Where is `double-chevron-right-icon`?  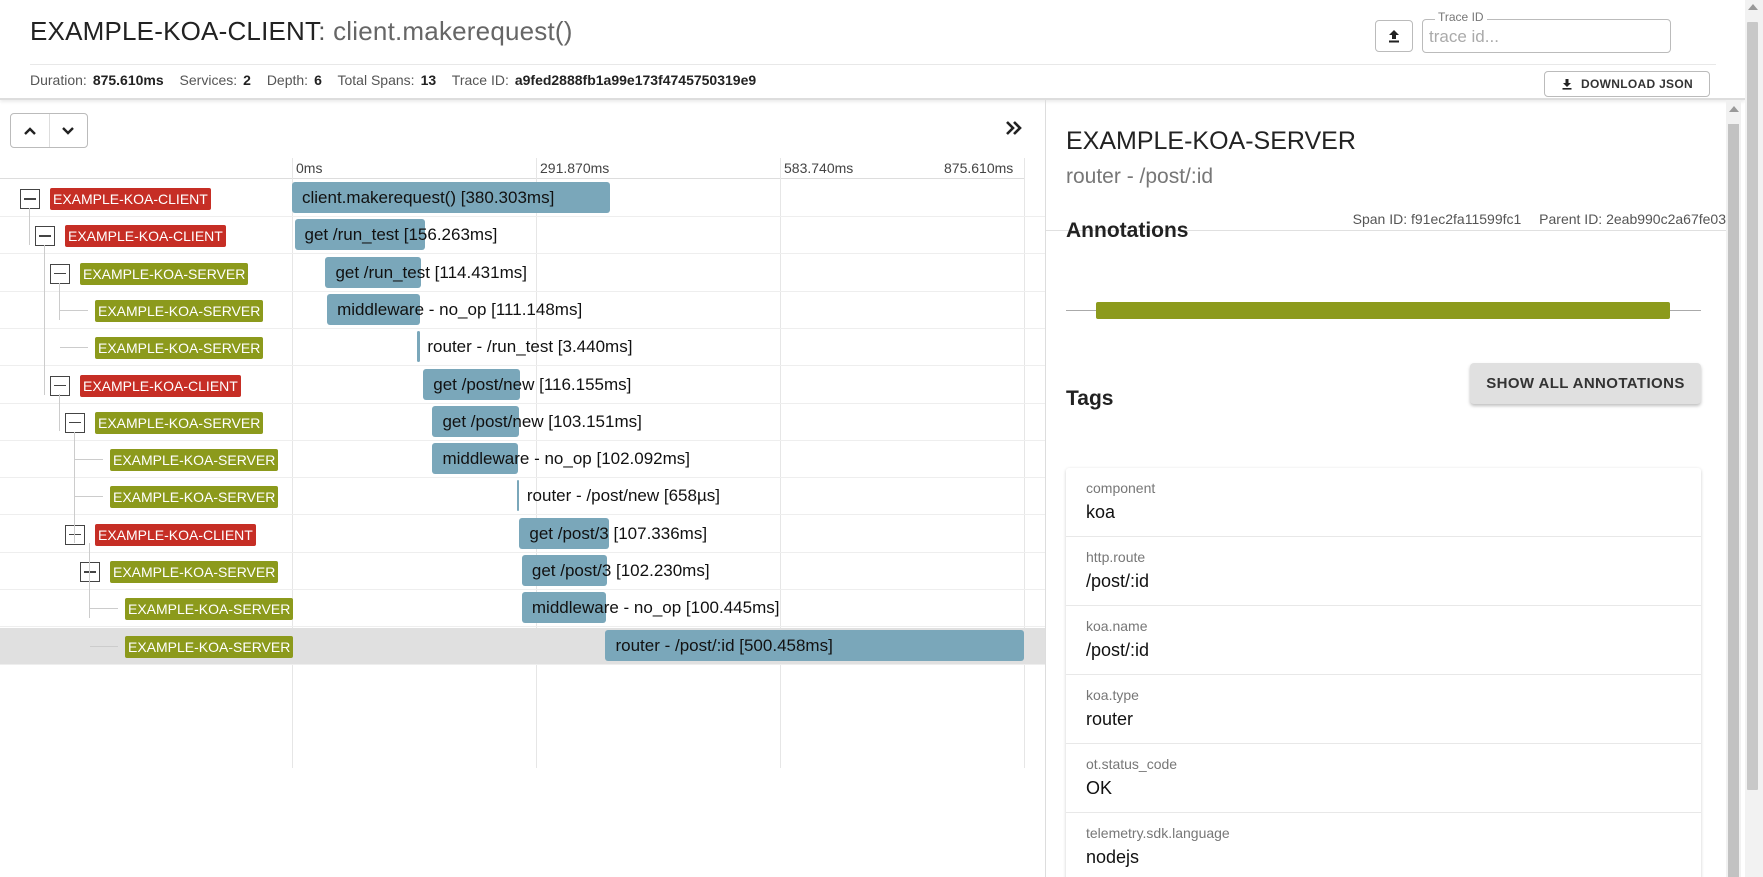
double-chevron-right-icon is located at coordinates (1014, 128).